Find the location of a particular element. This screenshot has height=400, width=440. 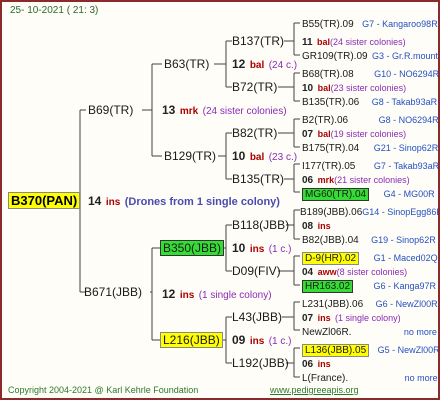

b671-label: ins is located at coordinates (187, 295).